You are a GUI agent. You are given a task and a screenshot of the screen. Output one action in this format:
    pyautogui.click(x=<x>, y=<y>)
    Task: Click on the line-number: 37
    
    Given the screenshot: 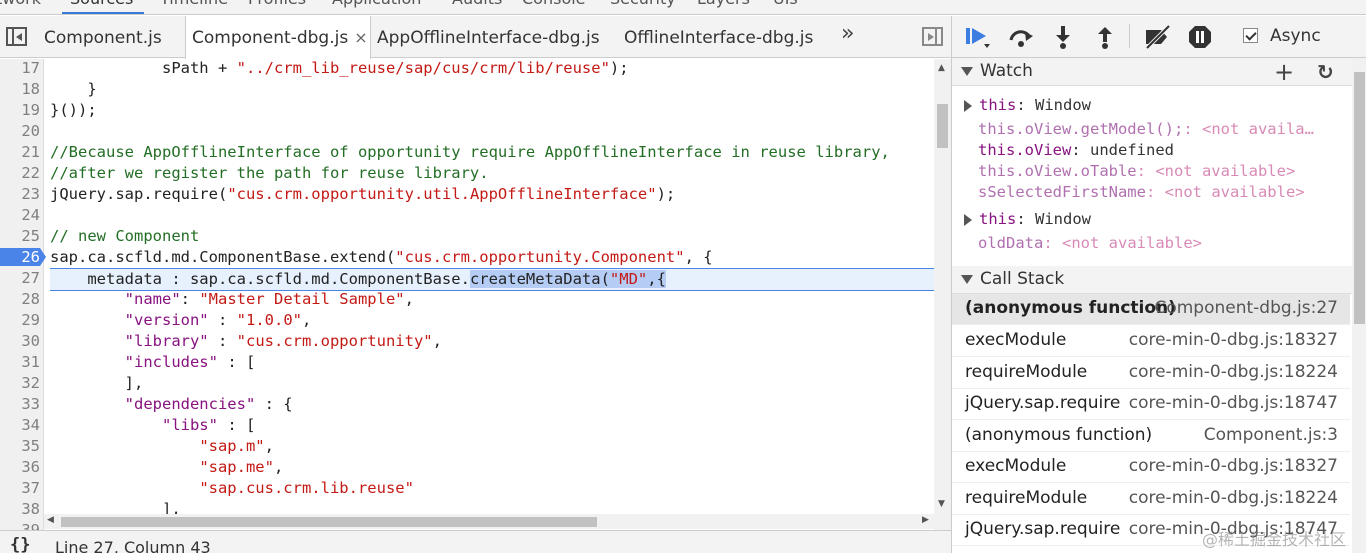 What is the action you would take?
    pyautogui.click(x=20, y=488)
    